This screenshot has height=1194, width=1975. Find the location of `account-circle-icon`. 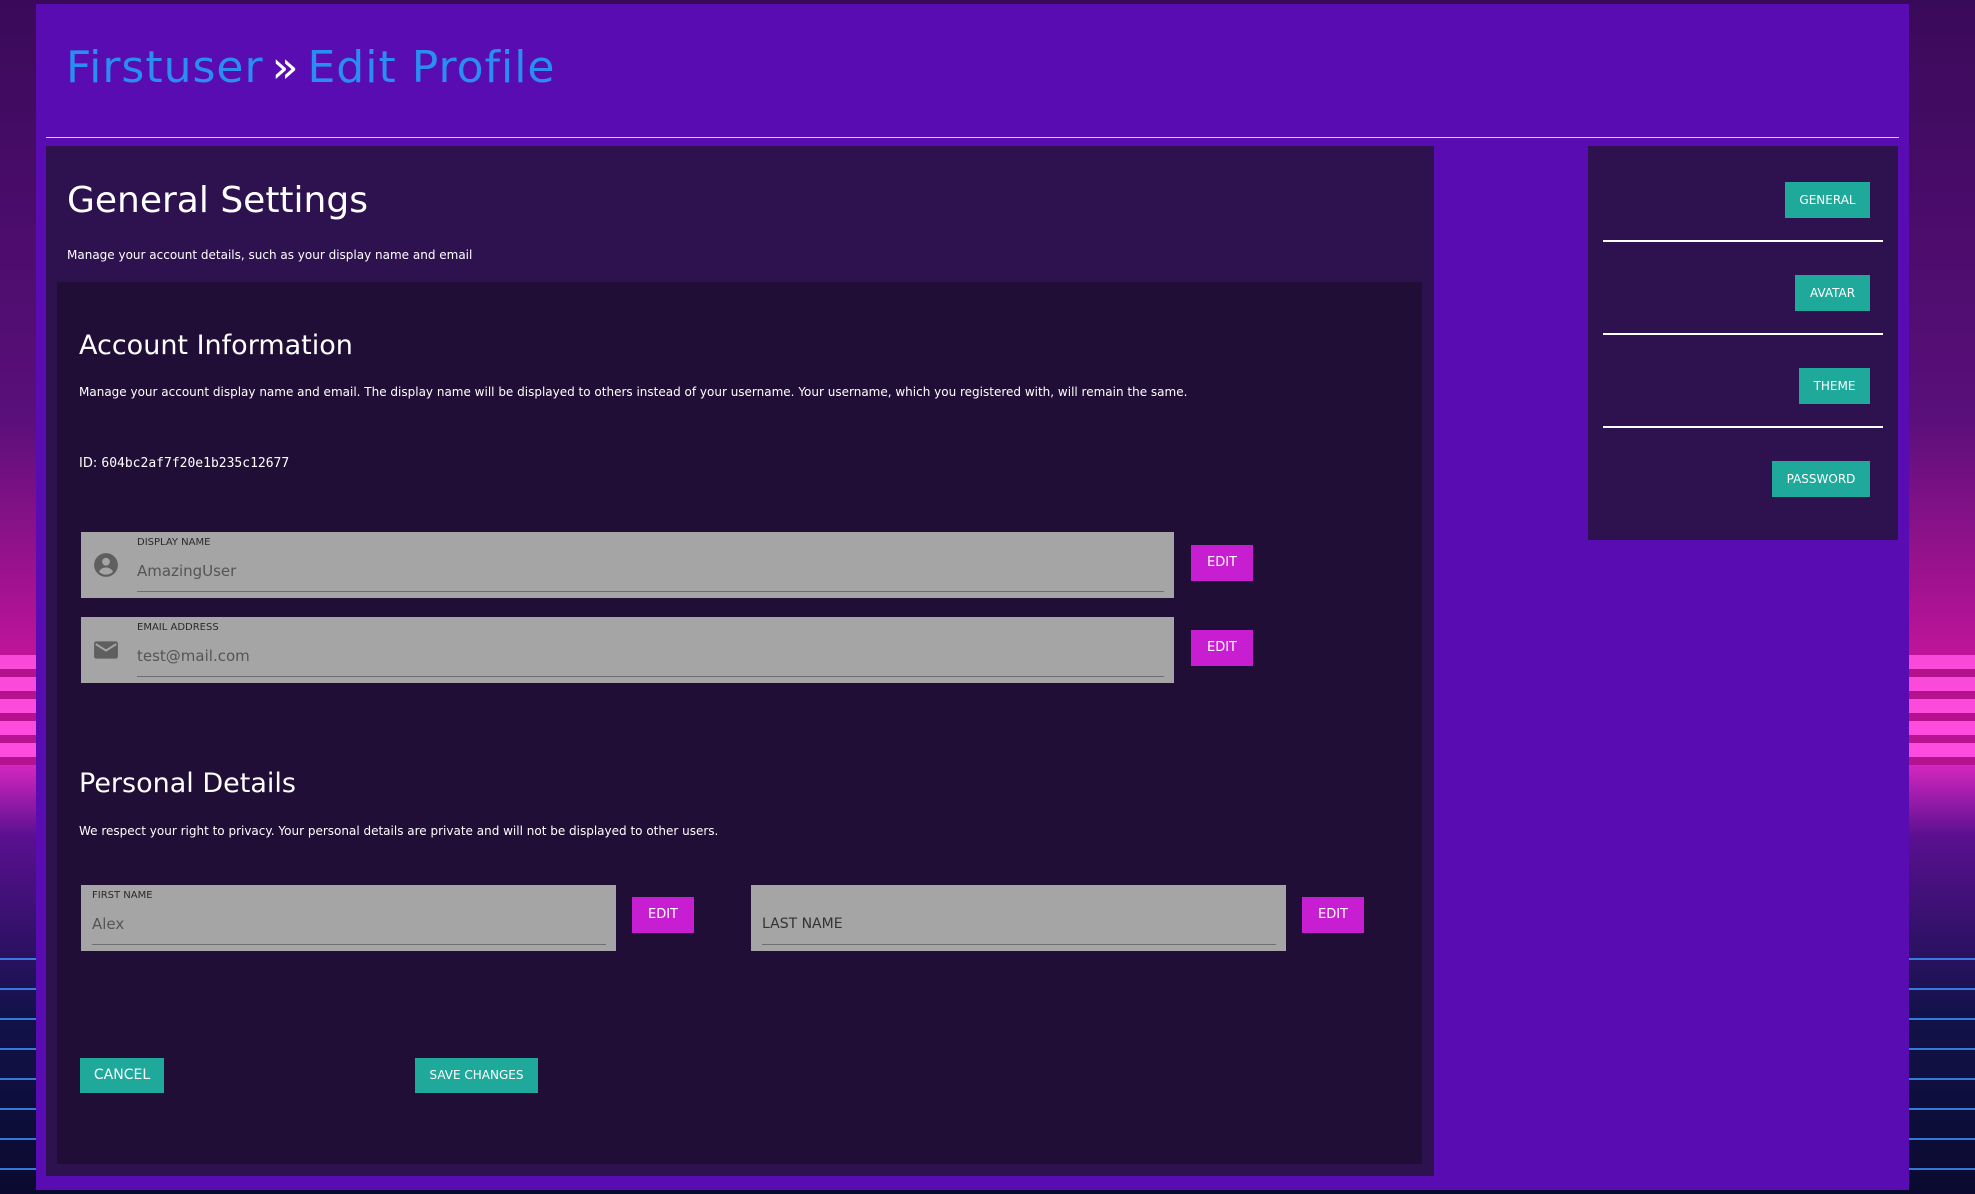

account-circle-icon is located at coordinates (106, 565).